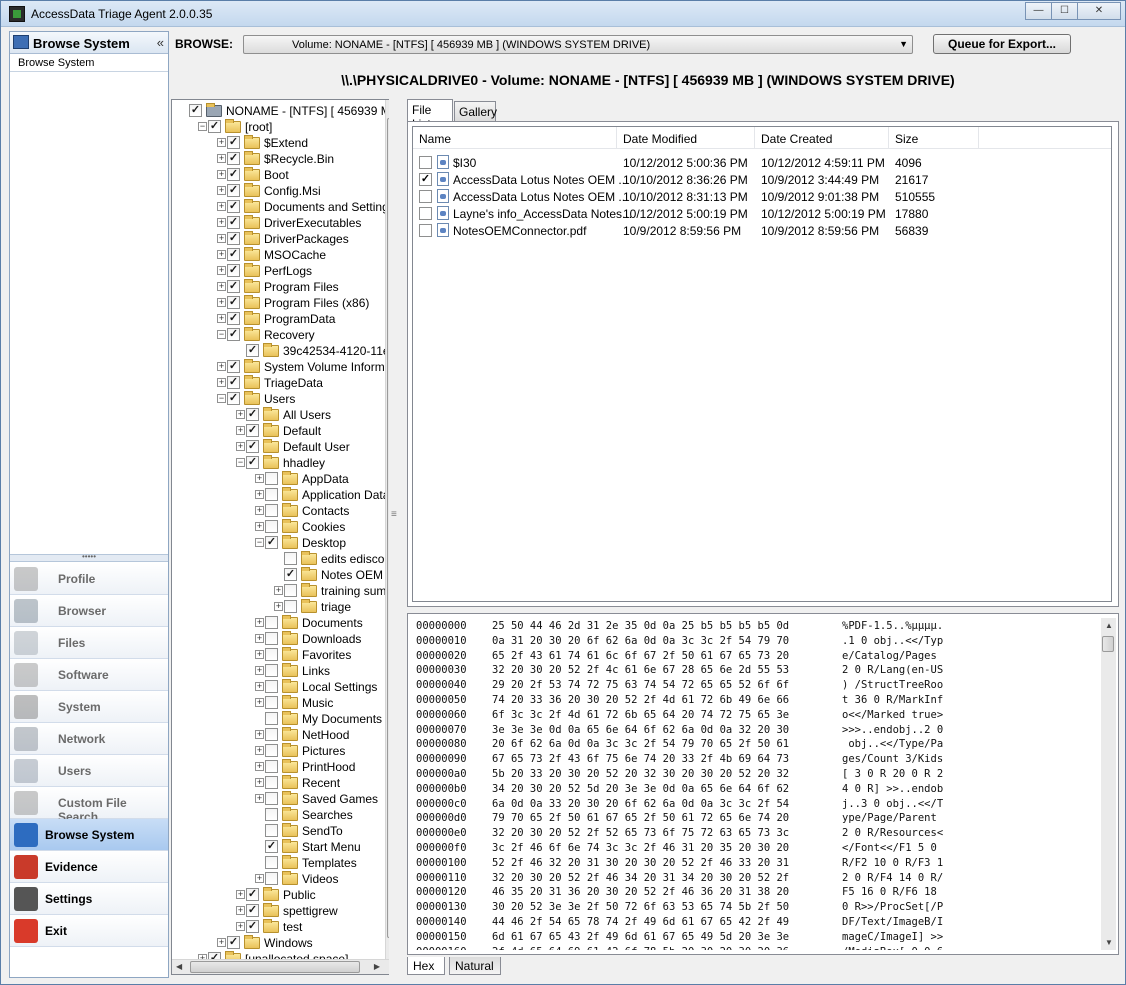 The image size is (1126, 985). I want to click on tree-item: + ✓ Config.Msi, so click(286, 191).